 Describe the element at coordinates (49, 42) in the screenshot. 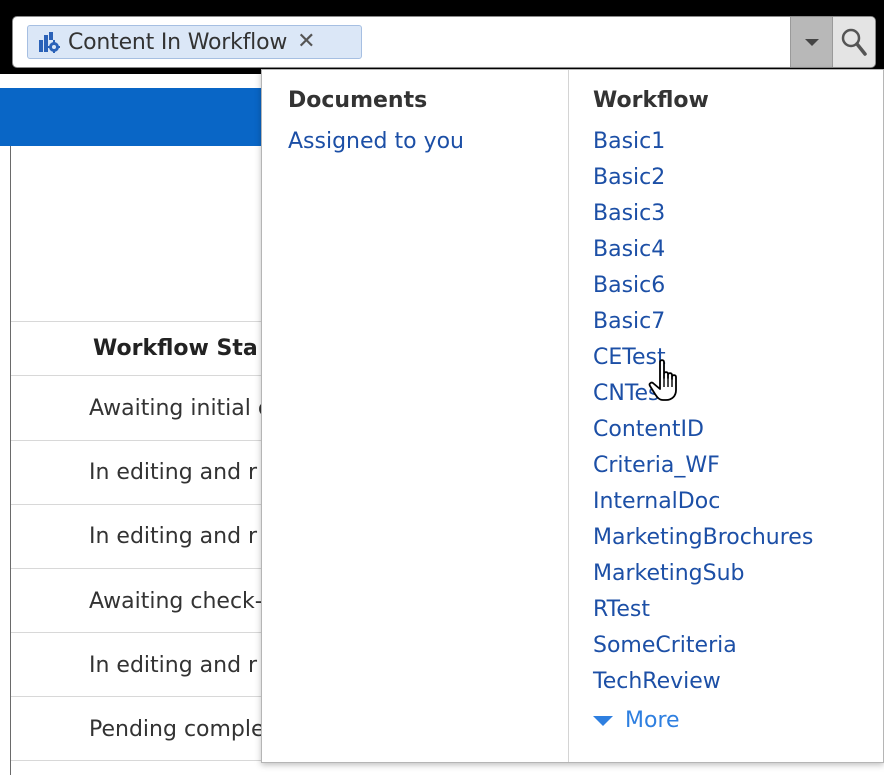

I see `workflow-content-icon` at that location.